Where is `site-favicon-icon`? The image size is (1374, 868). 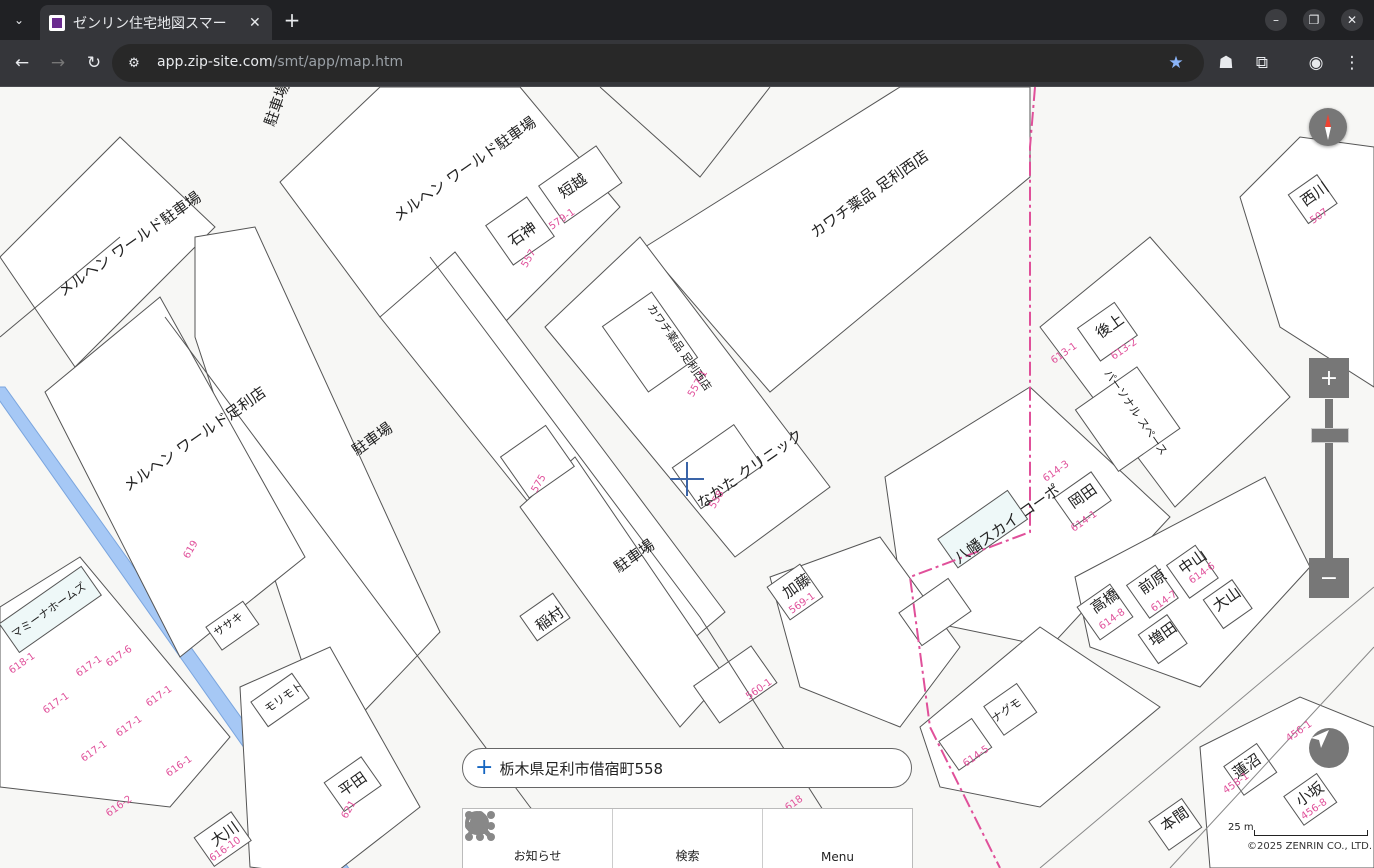
site-favicon-icon is located at coordinates (57, 22).